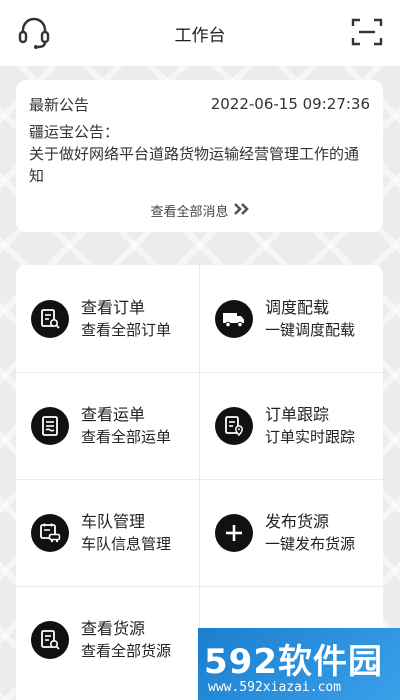 The height and width of the screenshot is (700, 400). I want to click on watermark-url: www.592xiazai.com, so click(275, 687).